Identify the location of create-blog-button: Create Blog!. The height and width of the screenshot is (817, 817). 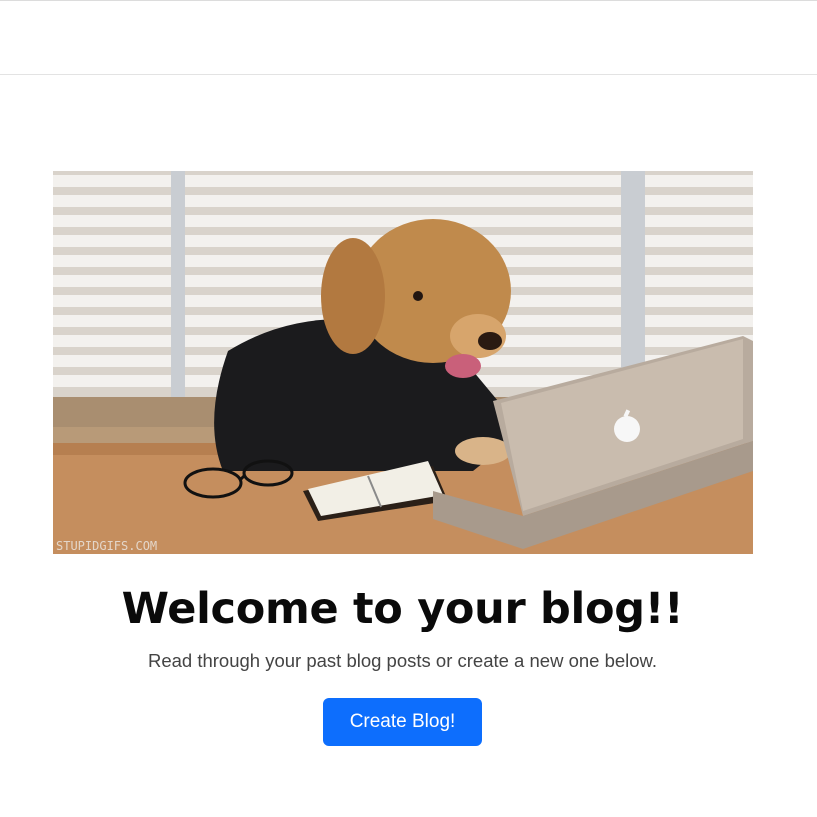
(402, 722).